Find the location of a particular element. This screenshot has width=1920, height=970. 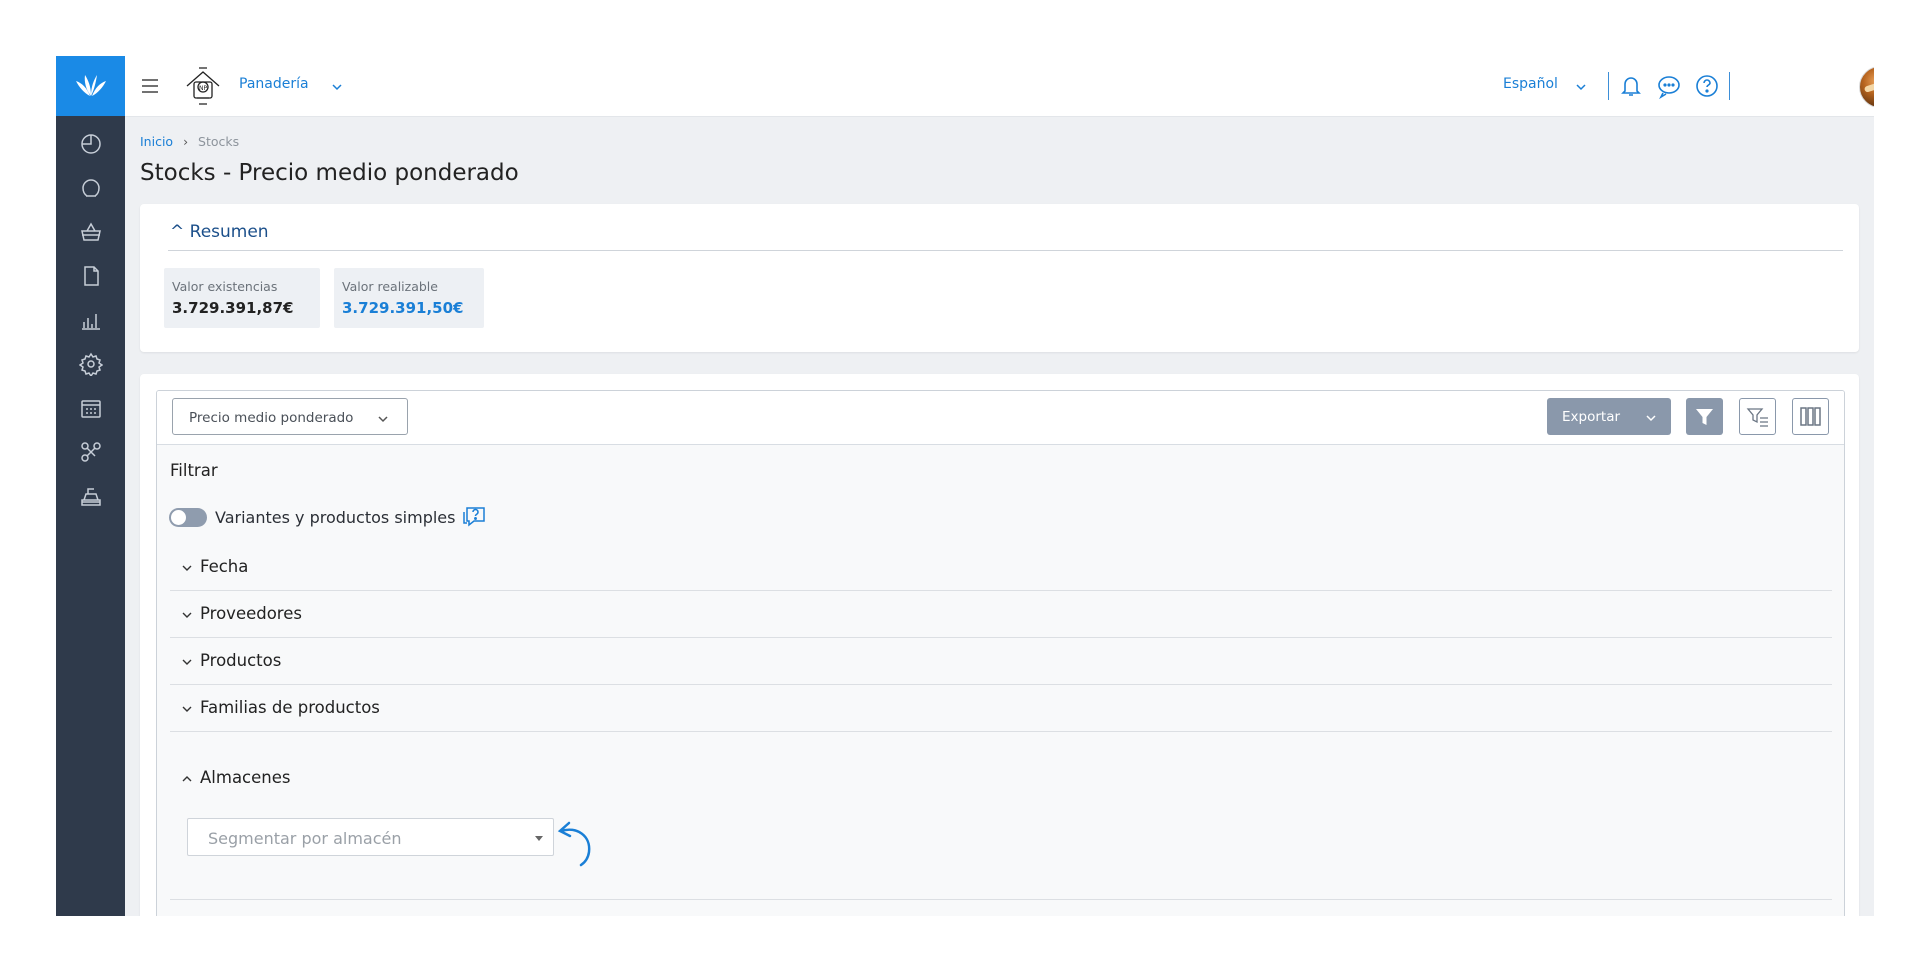

stat-value: 3.729.391,87€ is located at coordinates (233, 308).